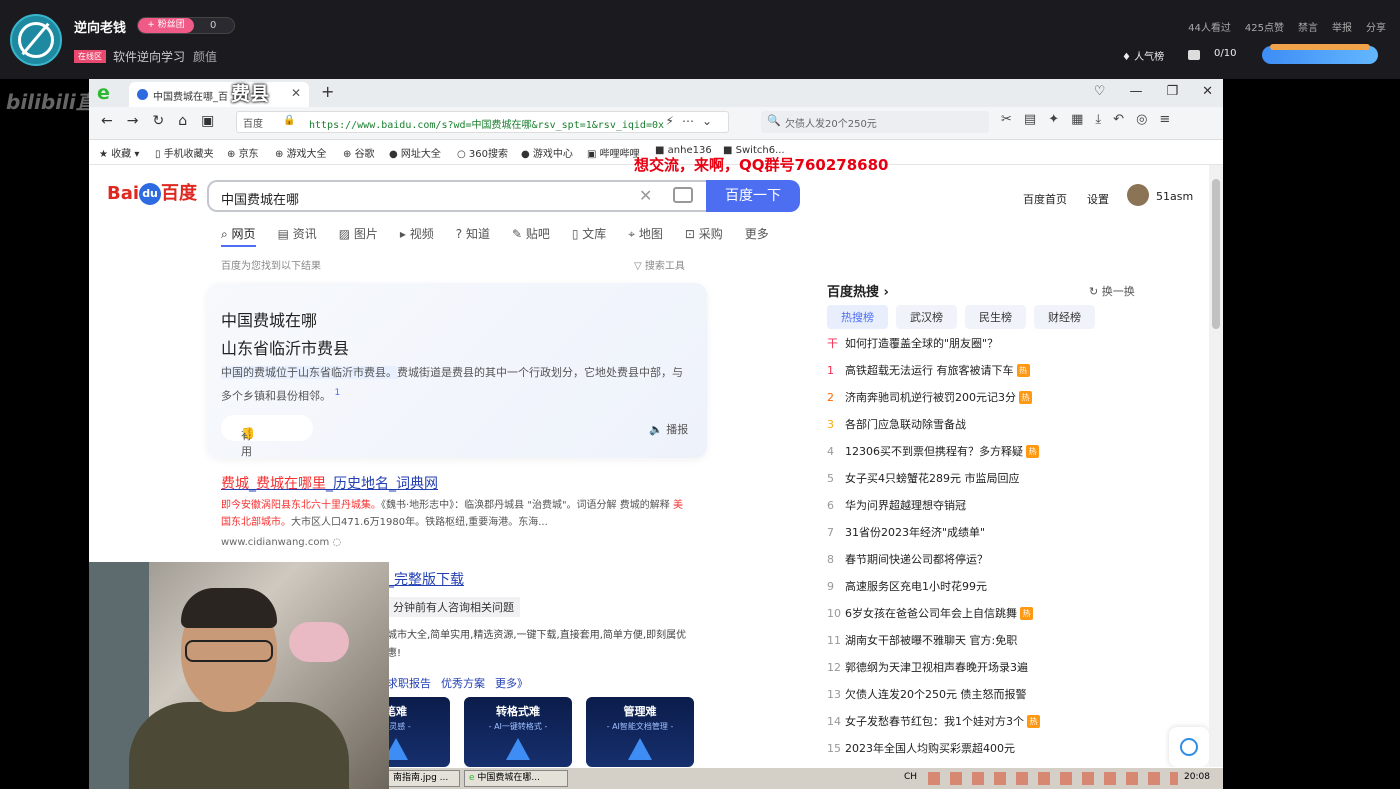 This screenshot has height=789, width=1400. Describe the element at coordinates (511, 683) in the screenshot. I see `ad-link: 更多》` at that location.